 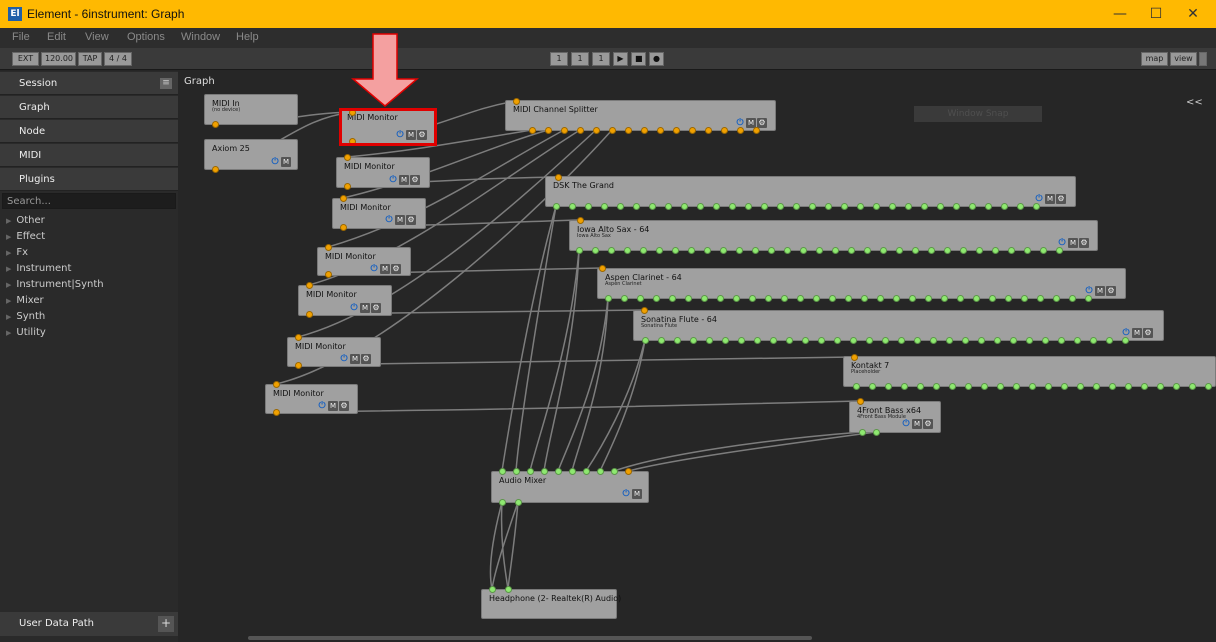 What do you see at coordinates (90, 59) in the screenshot?
I see `tap-tempo-button: TAP` at bounding box center [90, 59].